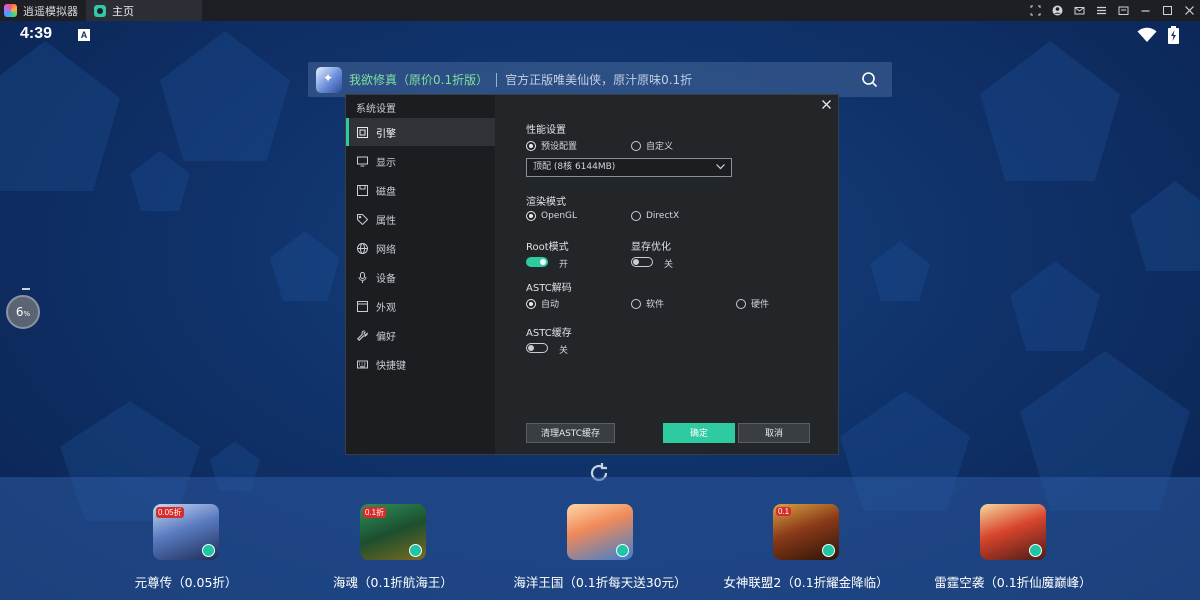  Describe the element at coordinates (420, 219) in the screenshot. I see `sidebar-item-properties: 属性` at that location.